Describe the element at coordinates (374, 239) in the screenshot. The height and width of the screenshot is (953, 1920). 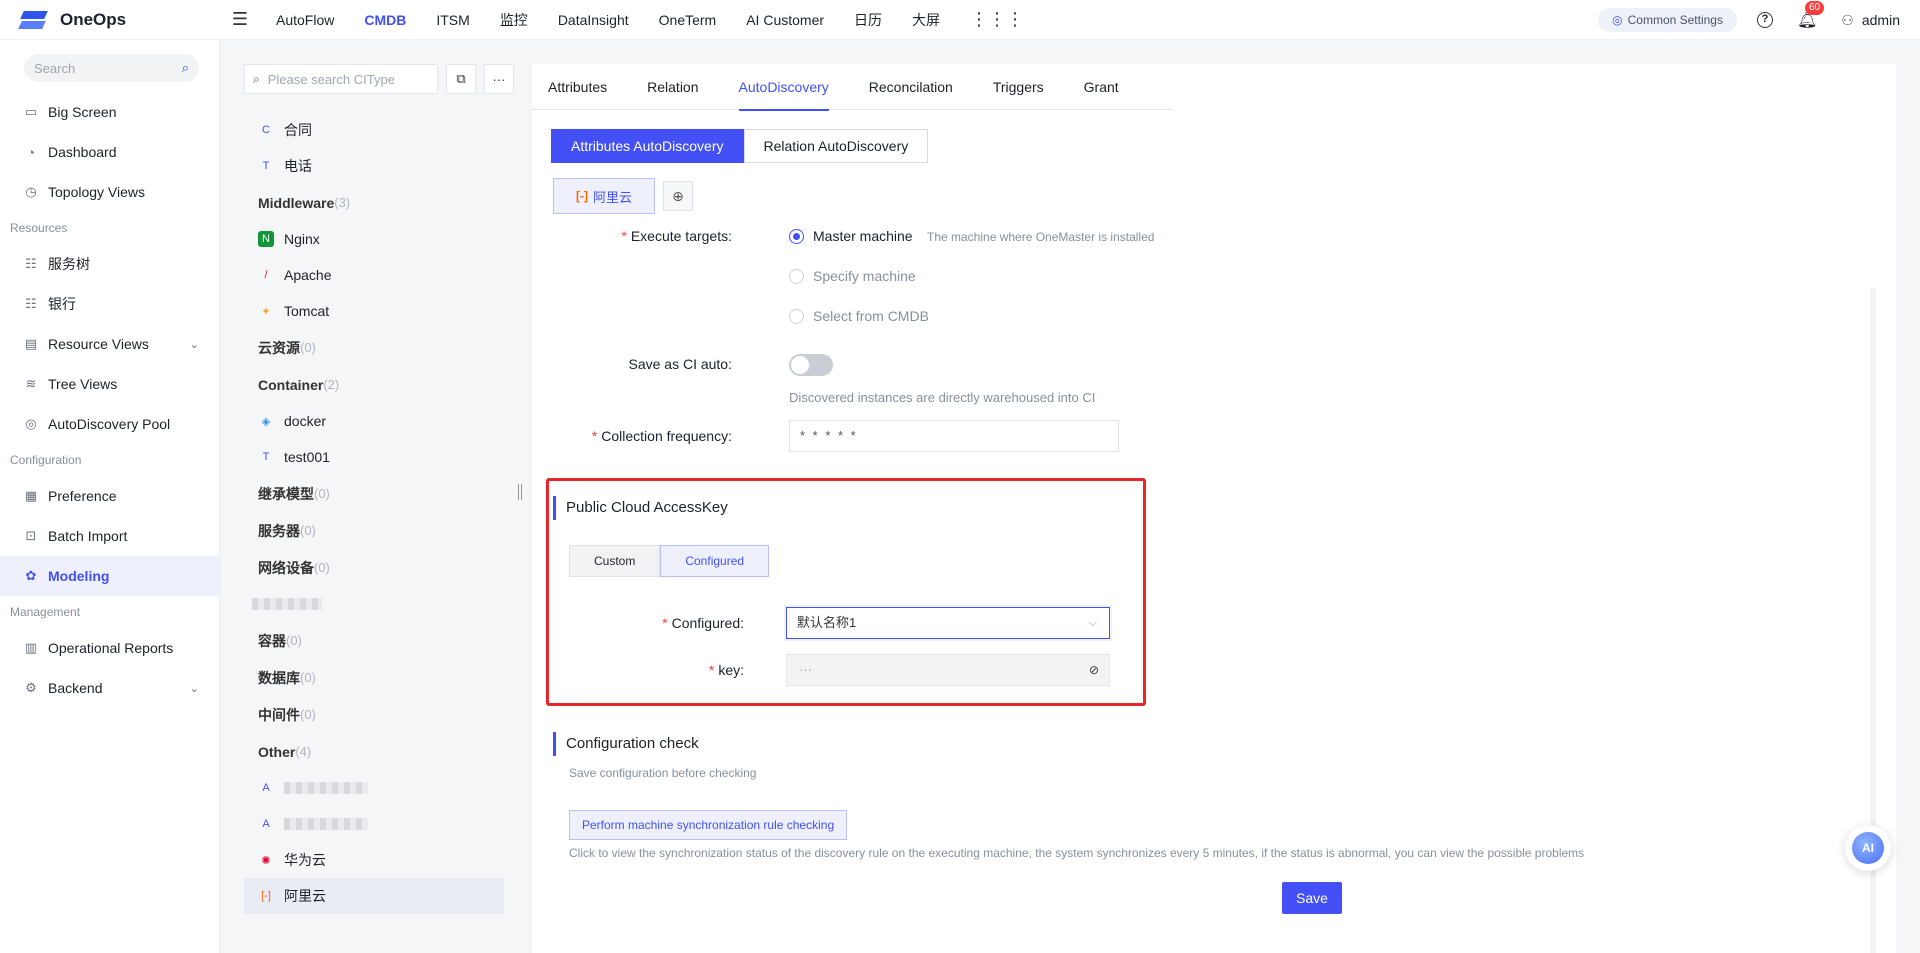
I see `tree-item: N Nginx` at that location.